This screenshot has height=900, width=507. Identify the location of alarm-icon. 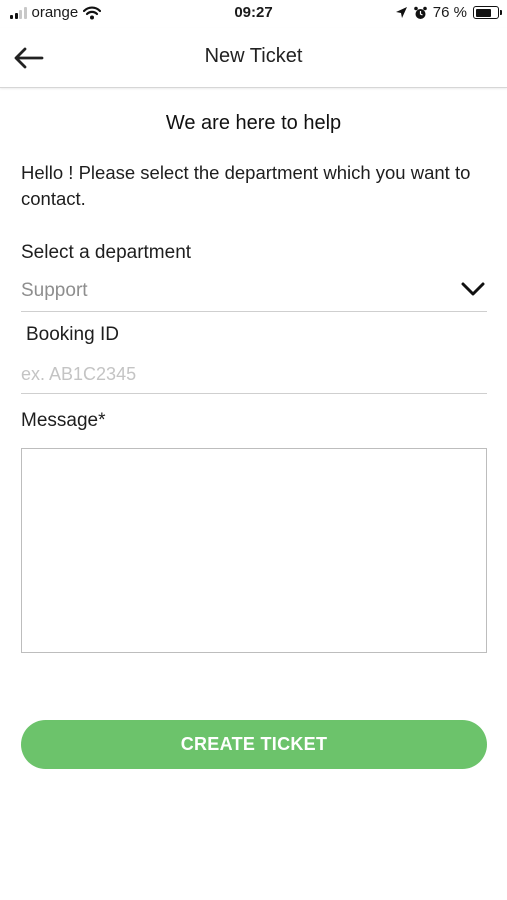
(420, 12).